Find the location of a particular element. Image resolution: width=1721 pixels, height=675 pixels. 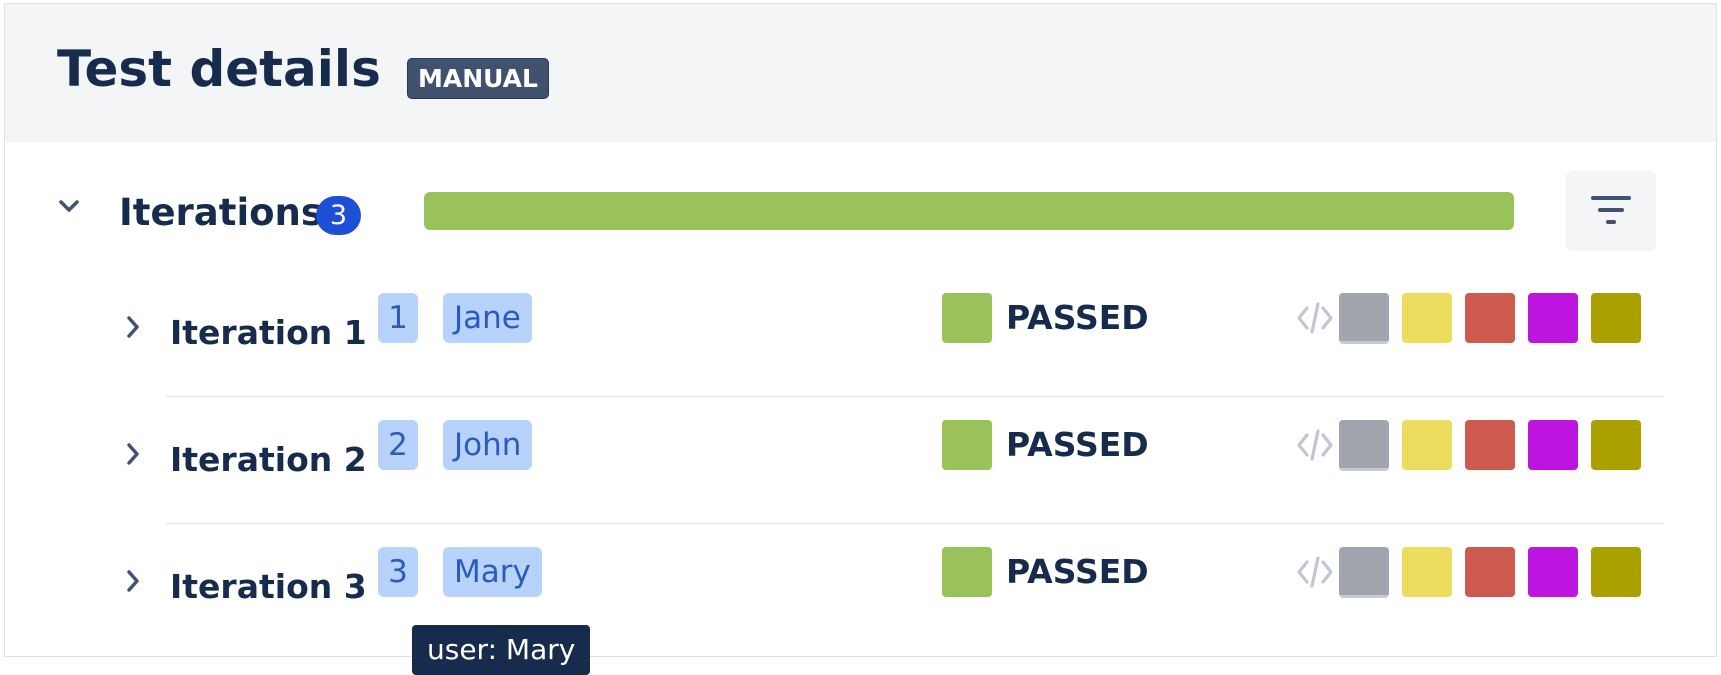

test-type-badge: MANUAL is located at coordinates (478, 78).